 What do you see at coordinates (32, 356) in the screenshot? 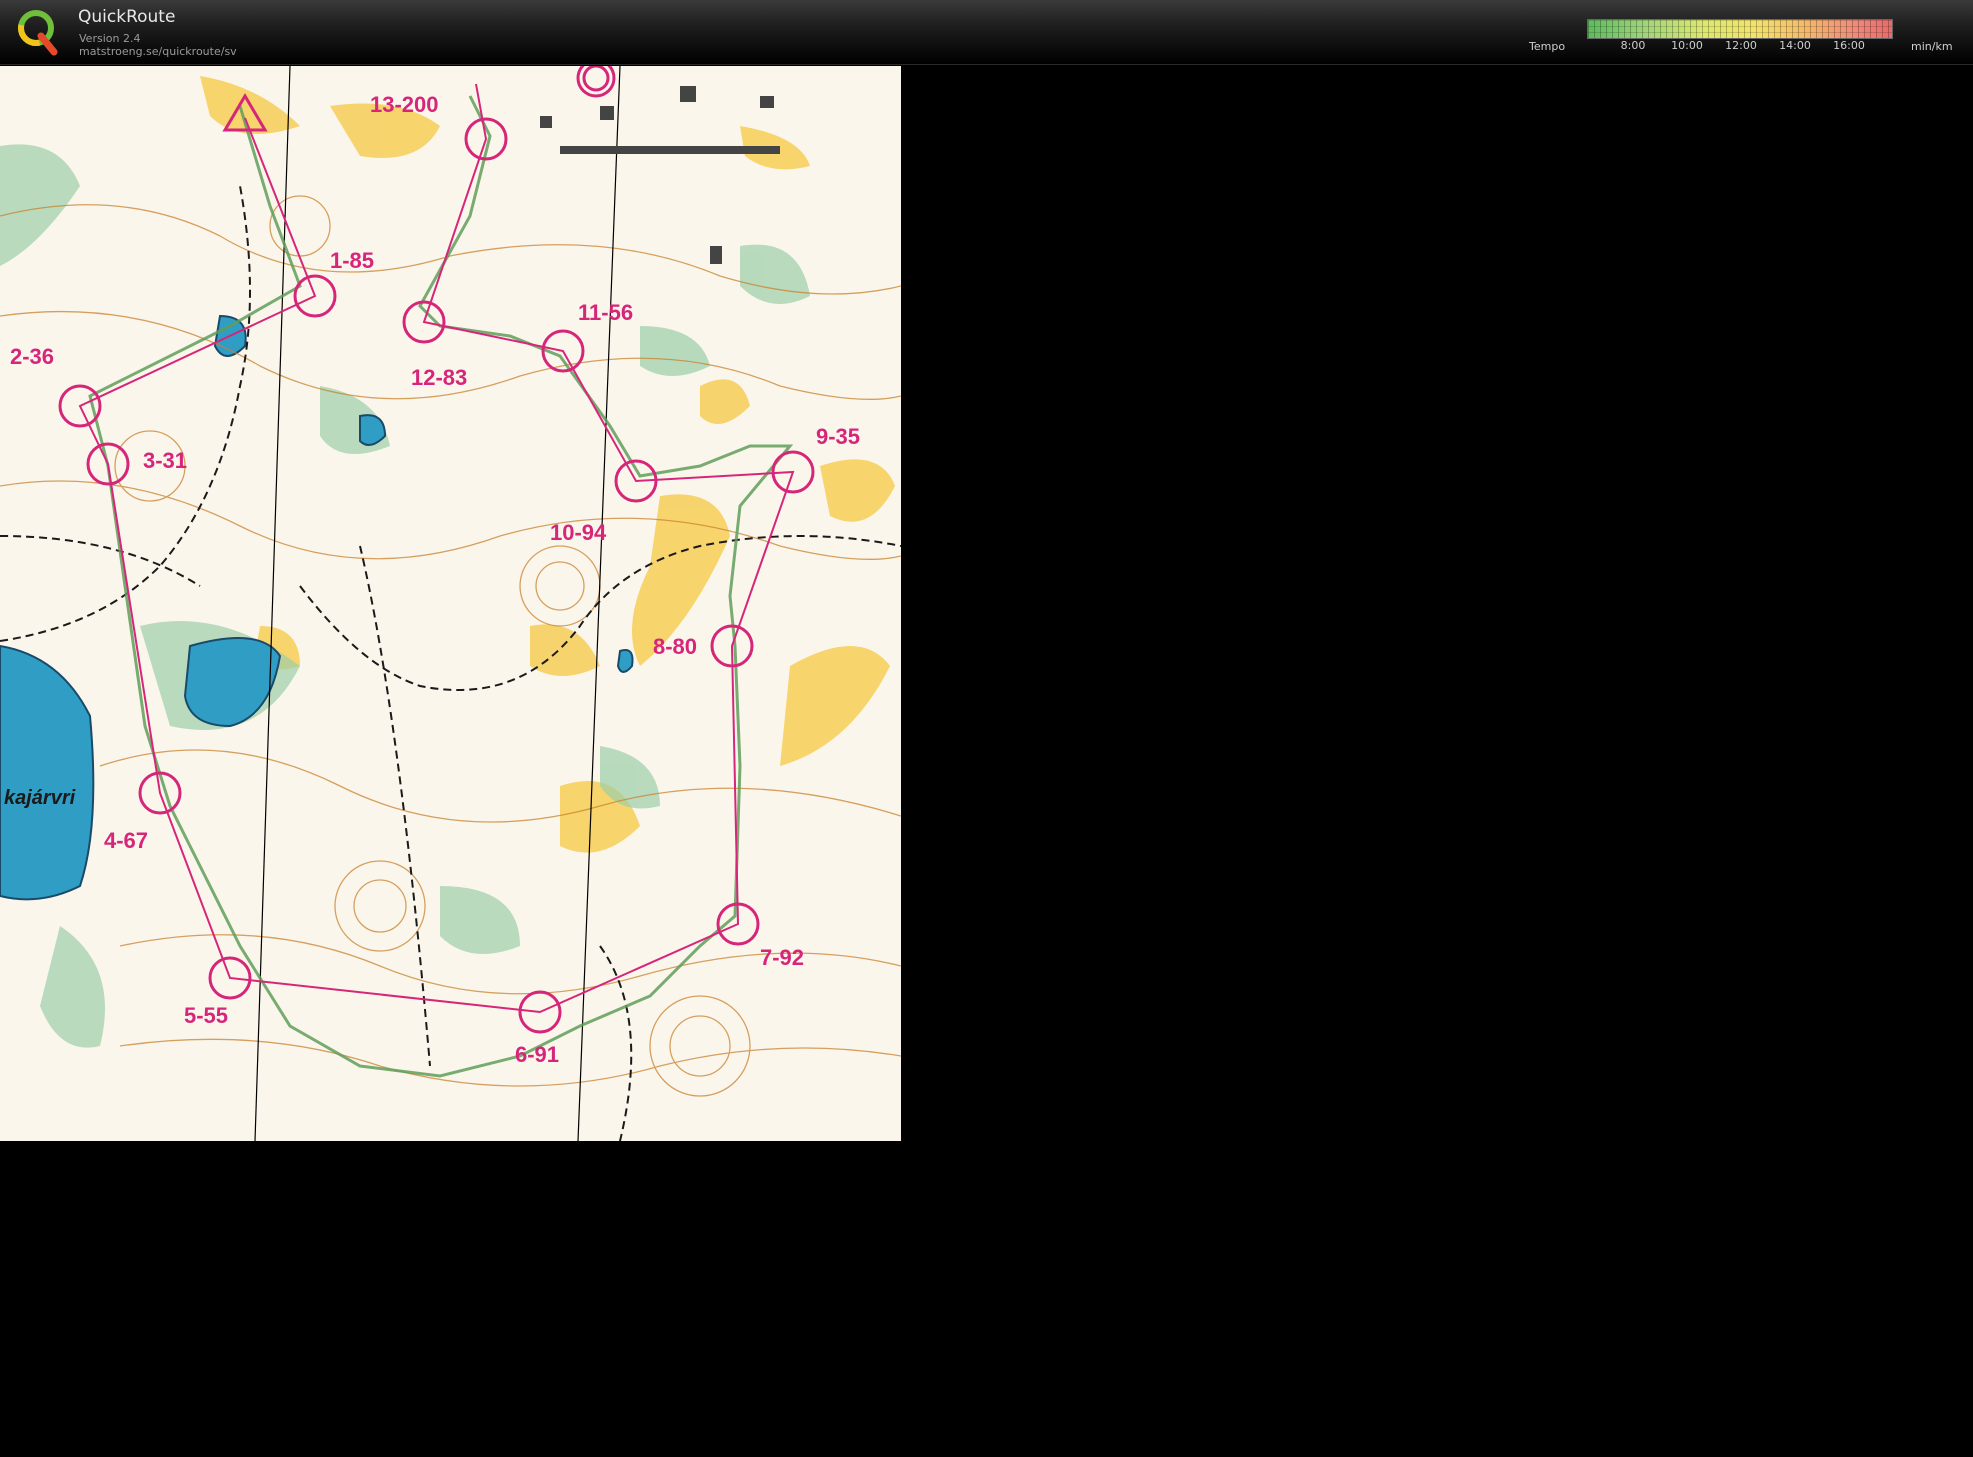
I see `control-label: 2-36` at bounding box center [32, 356].